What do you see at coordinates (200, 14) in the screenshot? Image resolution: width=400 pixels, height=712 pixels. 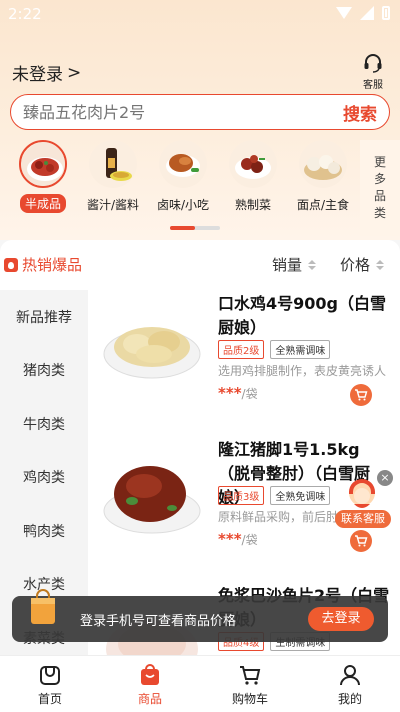 I see `status-bar: 2:22` at bounding box center [200, 14].